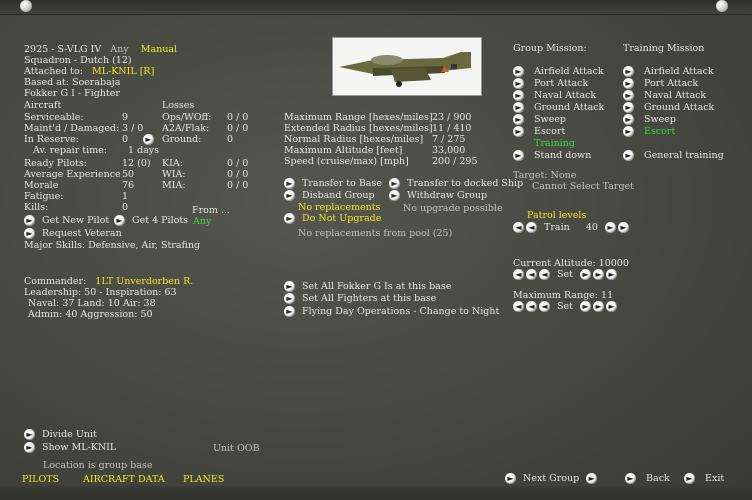  Describe the element at coordinates (455, 161) in the screenshot. I see `perf-value: 200 / 295` at that location.